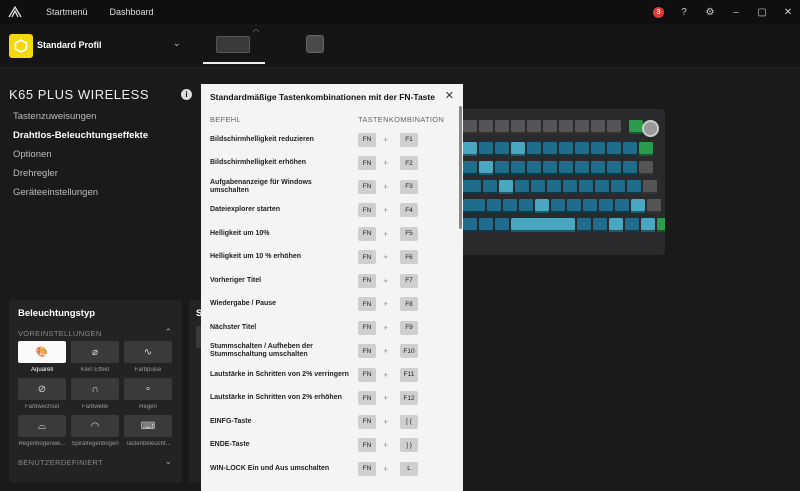 The width and height of the screenshot is (800, 491). What do you see at coordinates (409, 421) in the screenshot?
I see `key-chip: [ {` at bounding box center [409, 421].